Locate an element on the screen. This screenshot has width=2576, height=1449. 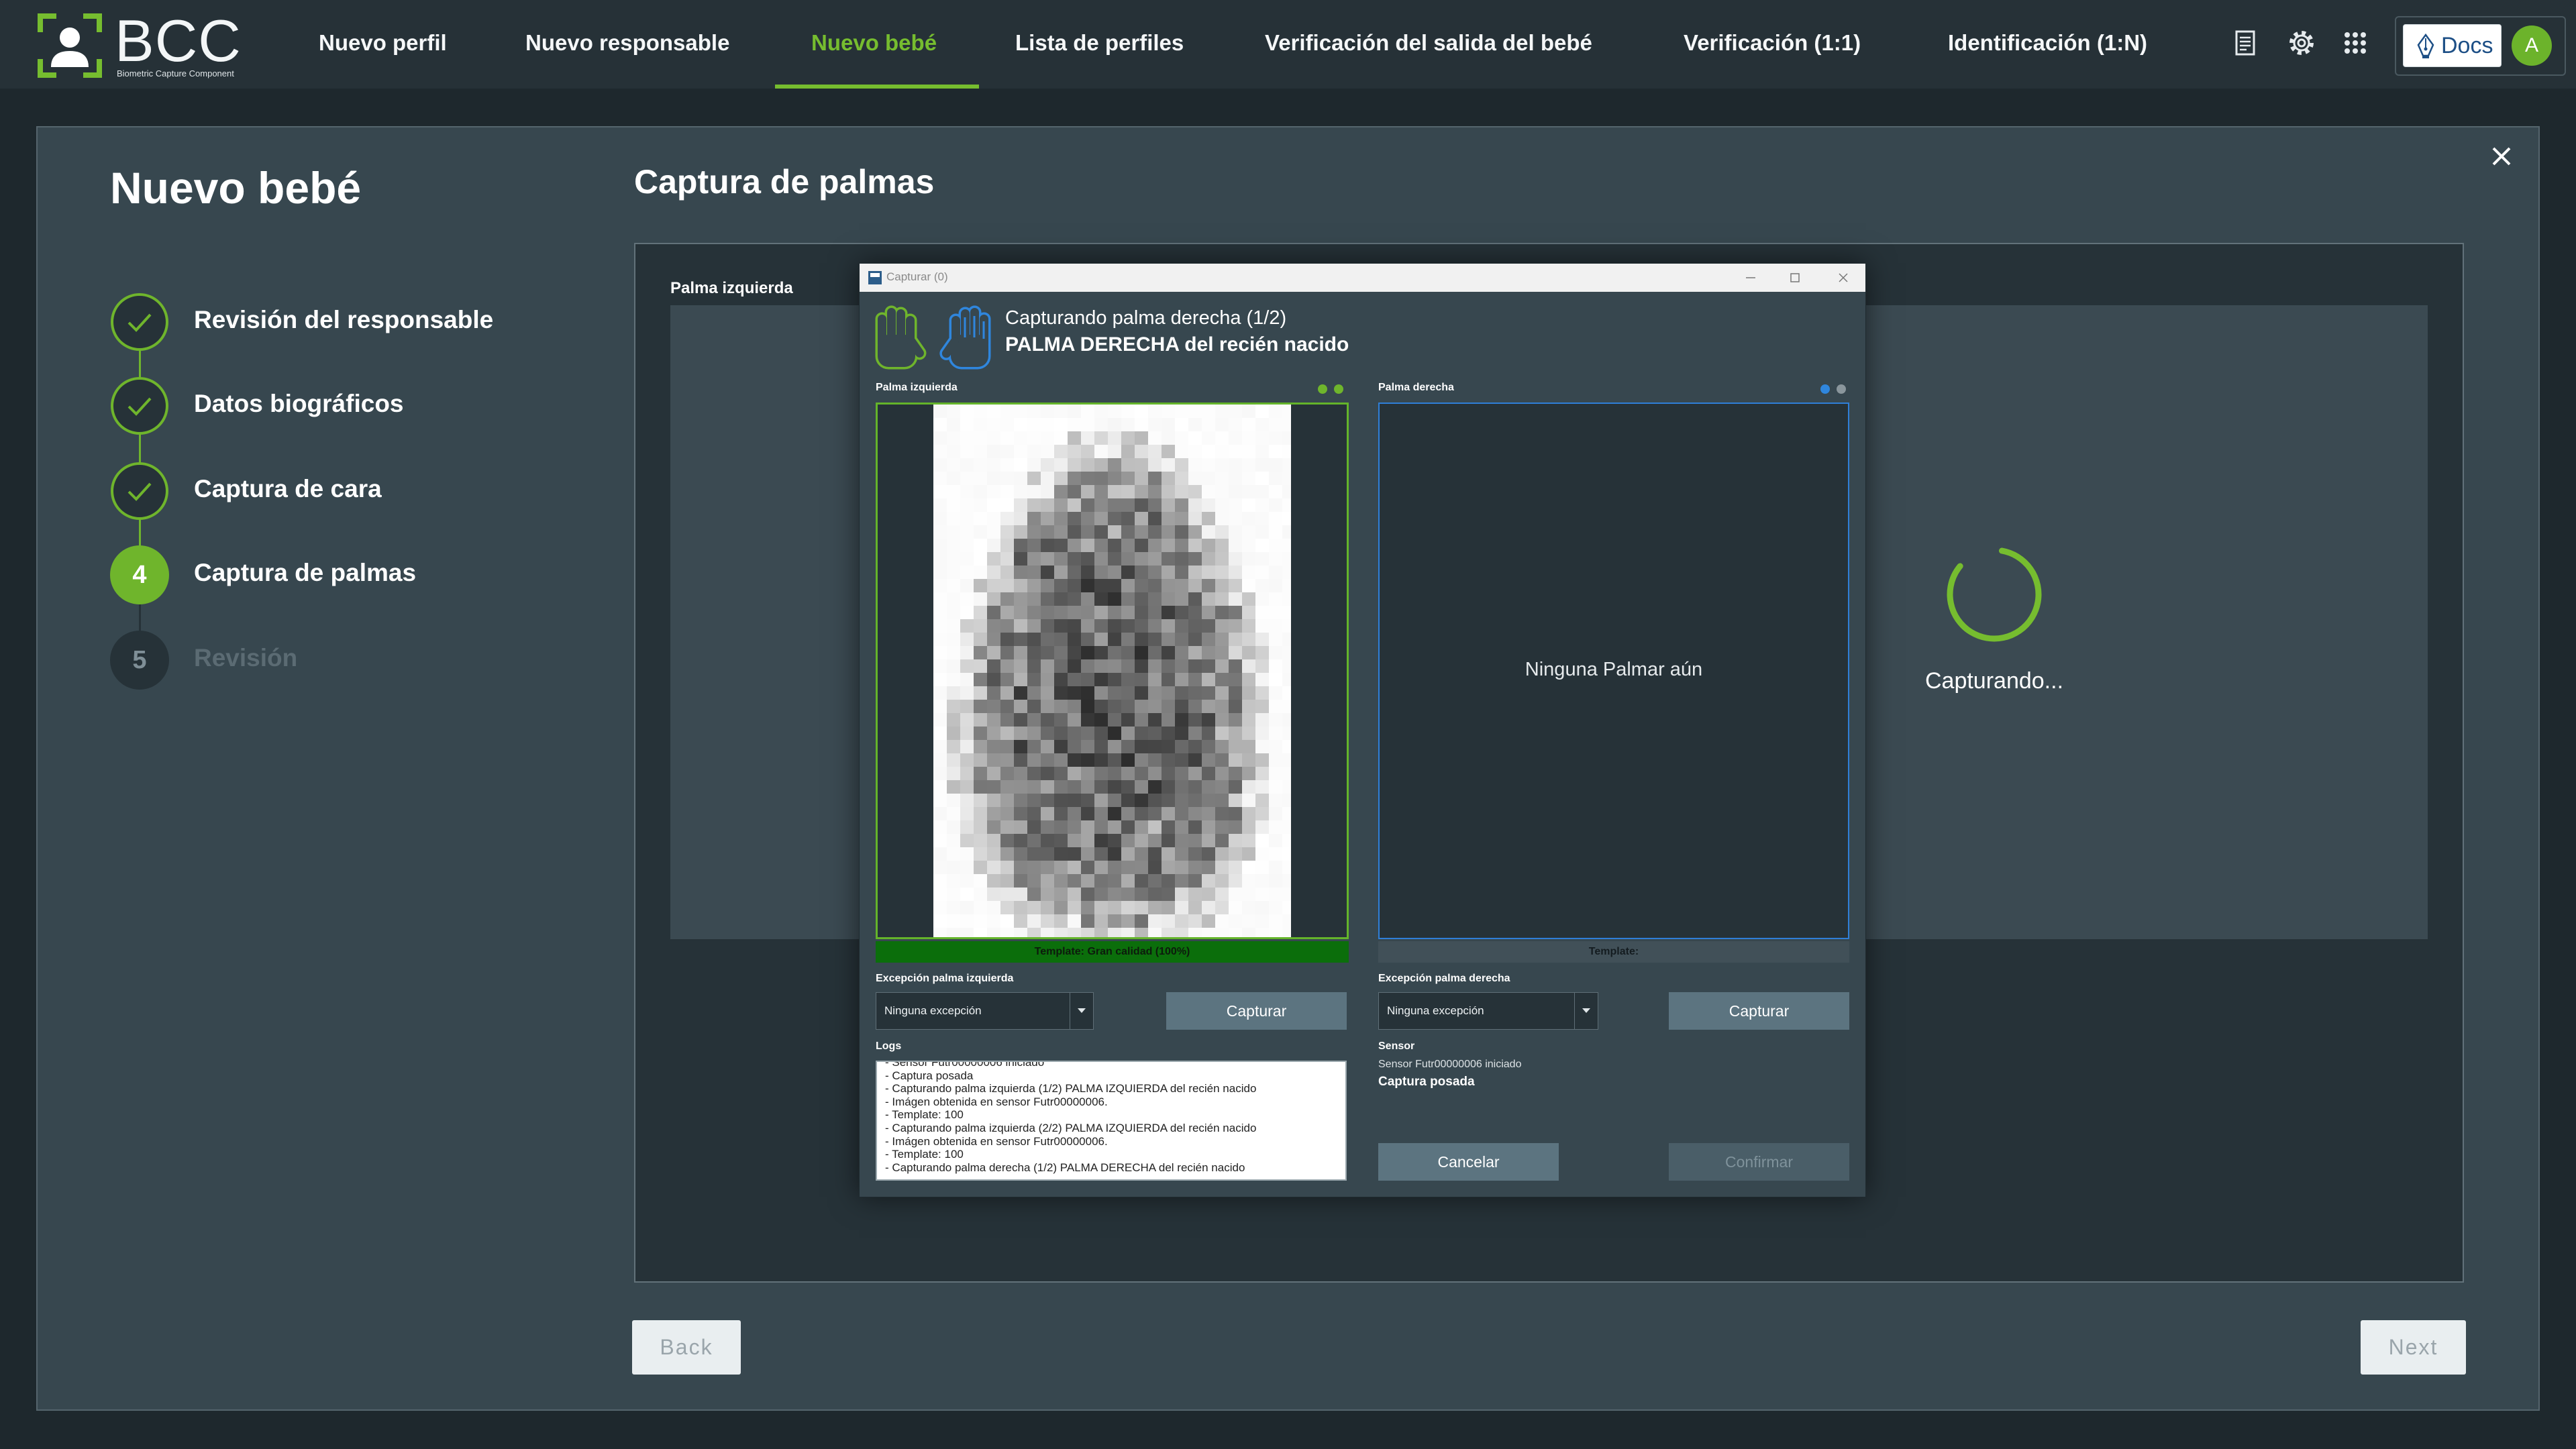
dialog-title-bar: Capturar (0) is located at coordinates (1362, 278).